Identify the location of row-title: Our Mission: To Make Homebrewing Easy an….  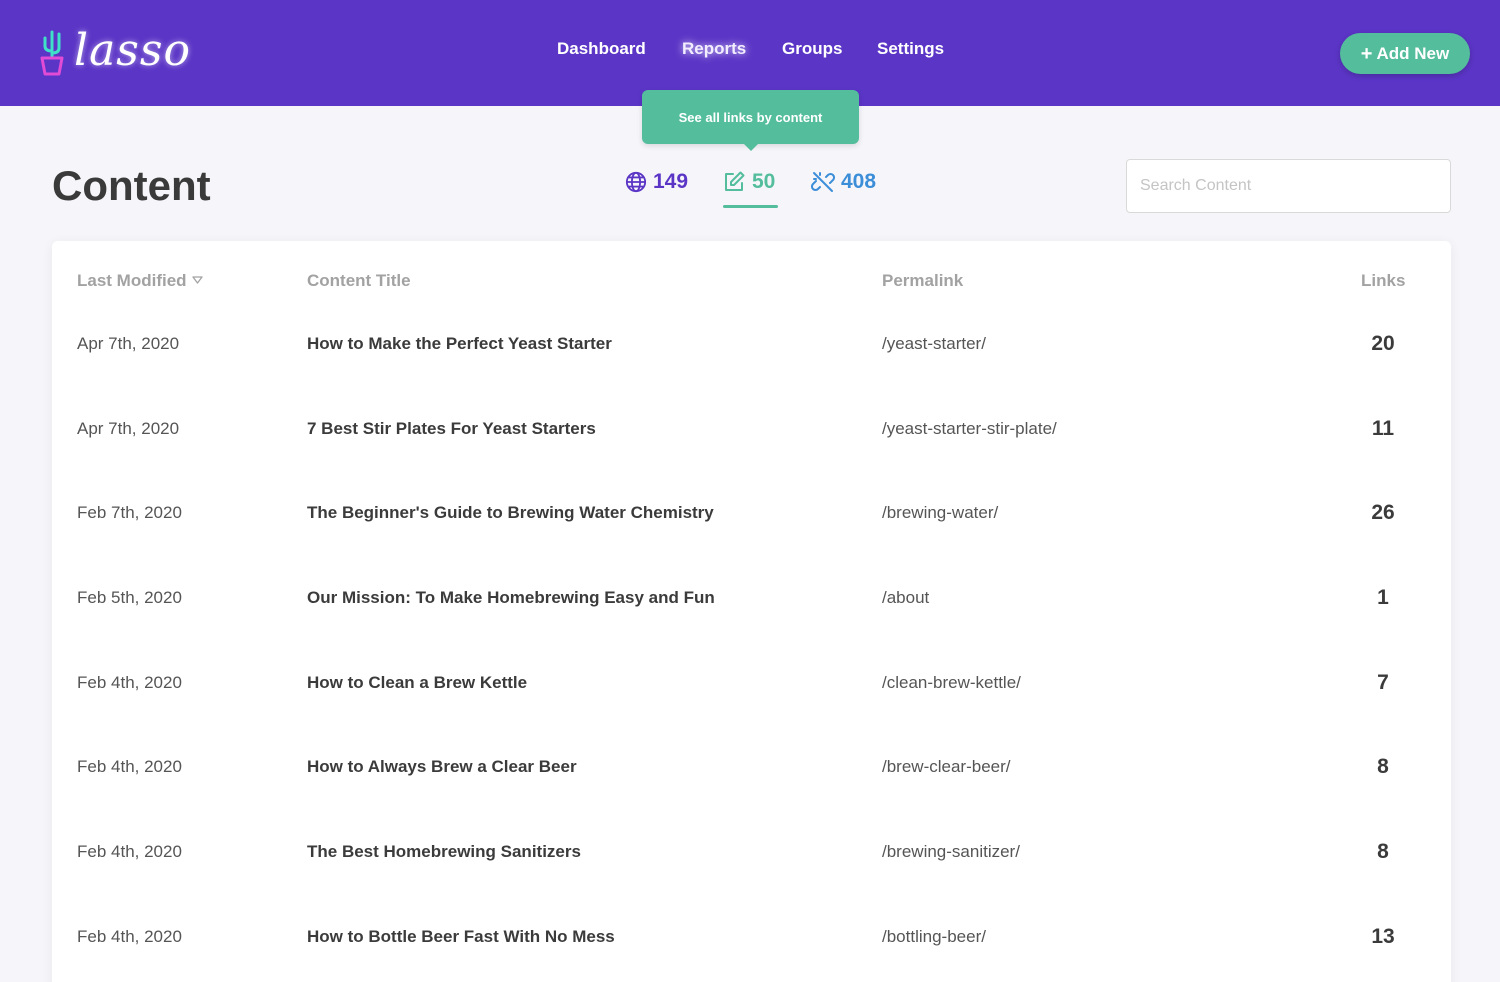
(511, 598).